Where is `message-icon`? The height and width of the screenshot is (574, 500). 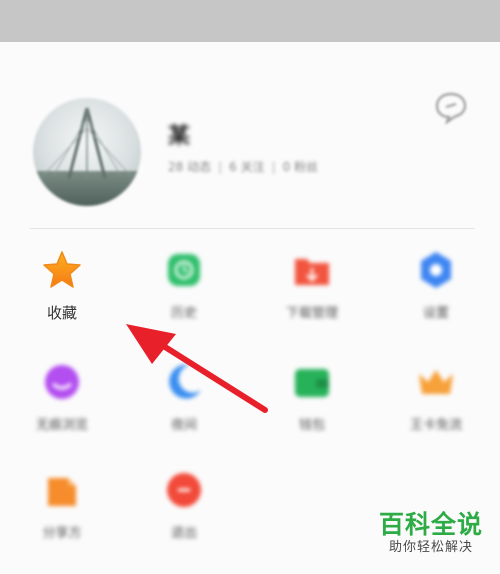 message-icon is located at coordinates (451, 107).